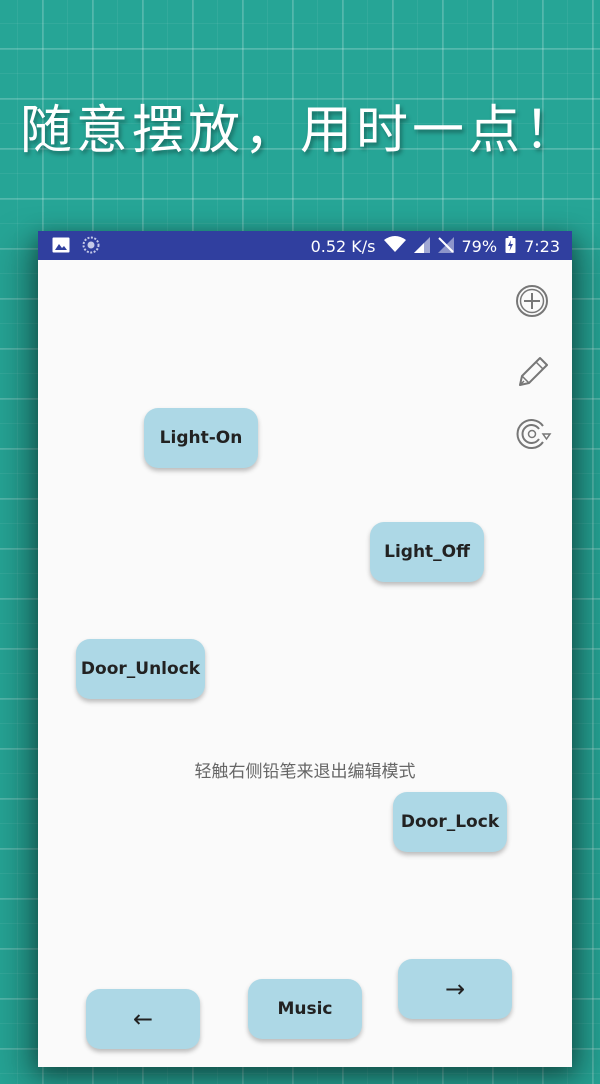 This screenshot has width=600, height=1084. I want to click on battery-percent: 79%, so click(479, 246).